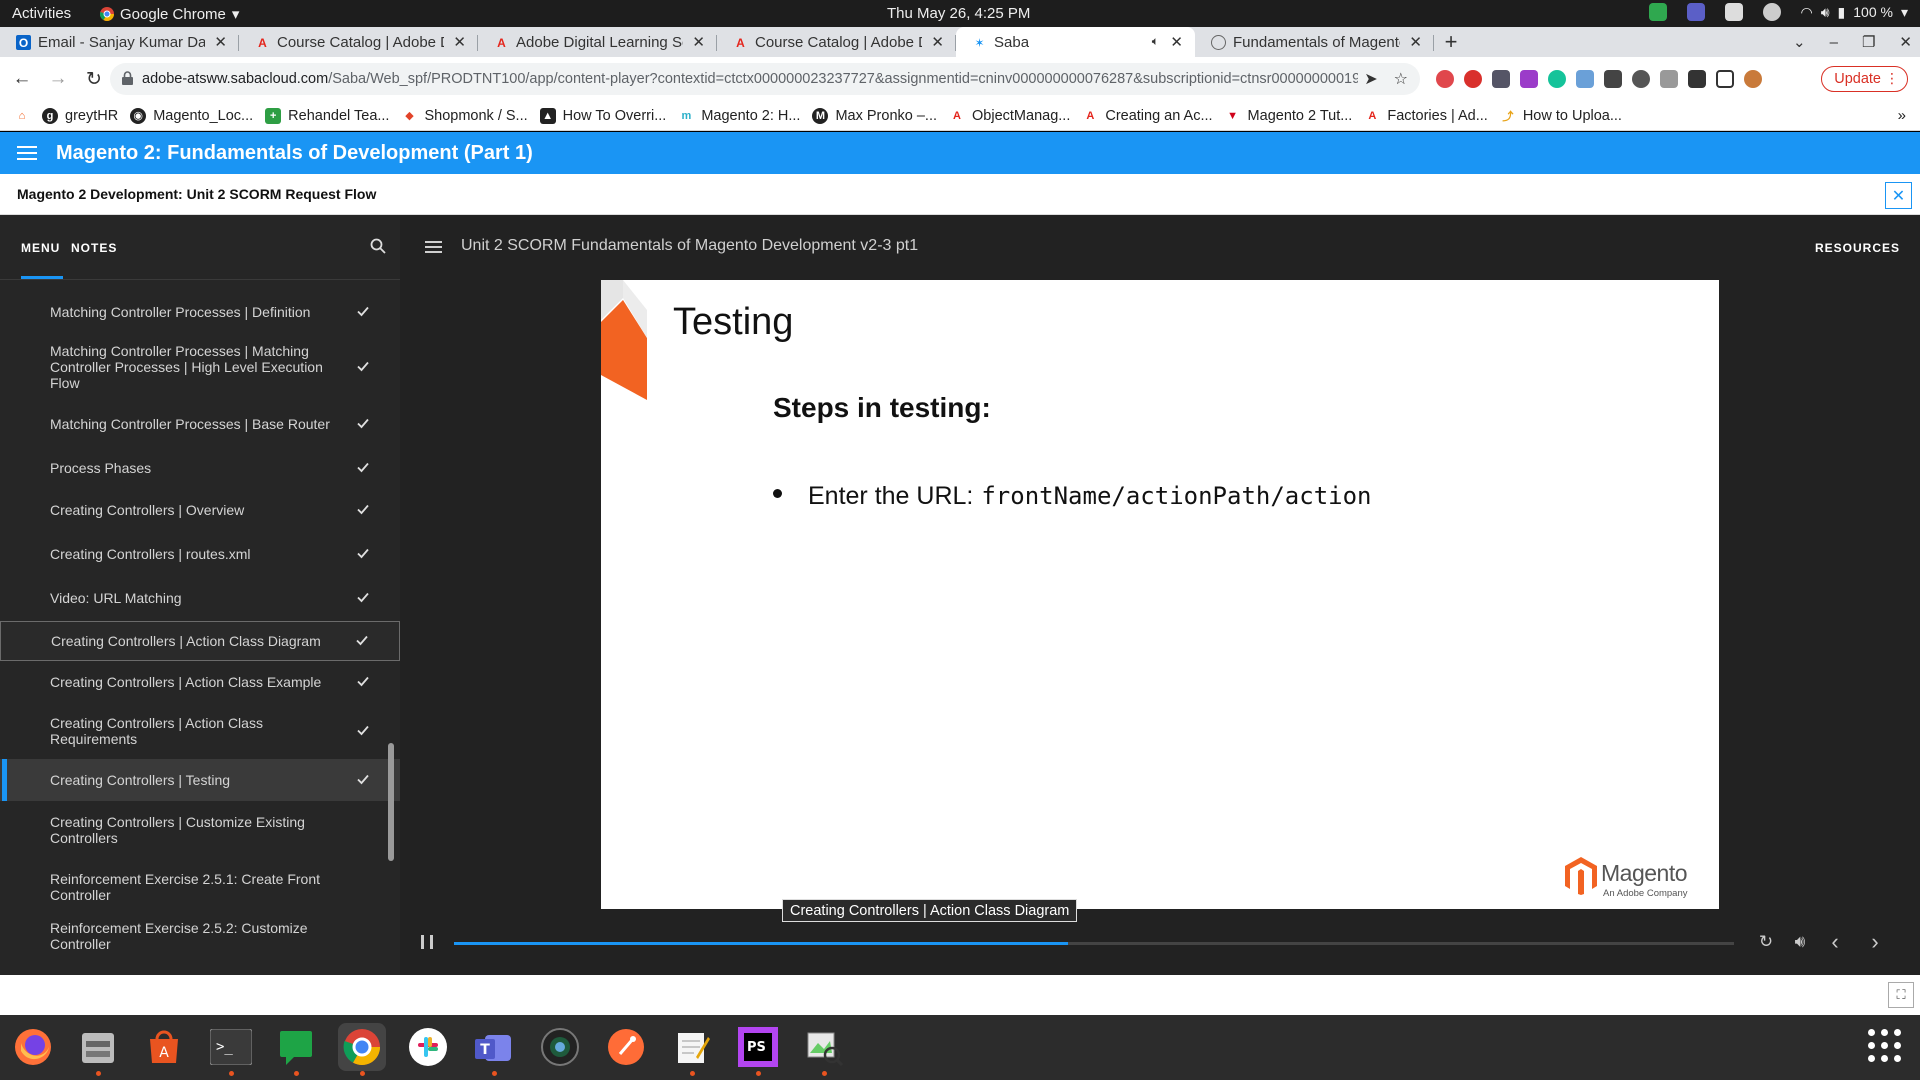  I want to click on bookmark-magento-icon-only: ⌂, so click(22, 116).